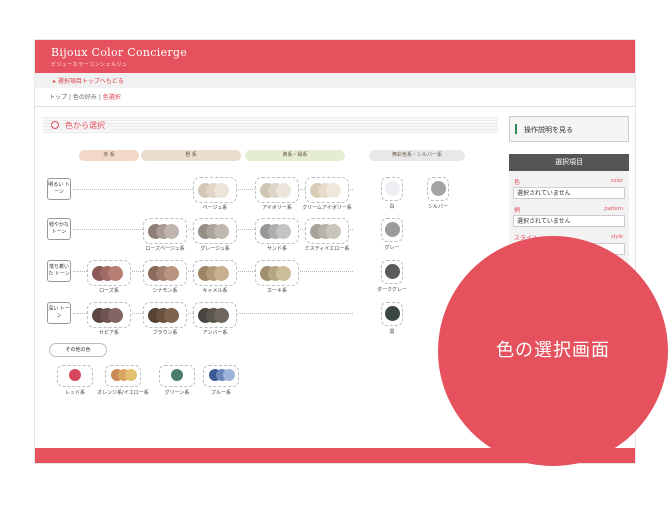 The height and width of the screenshot is (510, 670). I want to click on swatch-label: キャメル系, so click(215, 291).